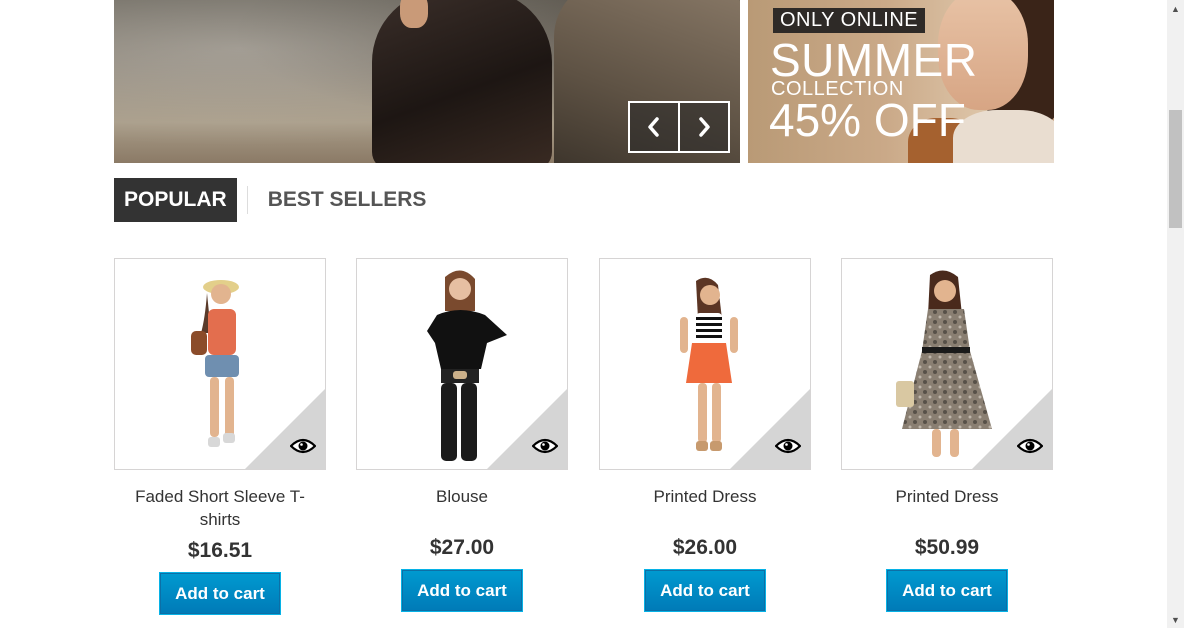 This screenshot has width=1184, height=628. What do you see at coordinates (1175, 619) in the screenshot?
I see `scroll-down-arrow-icon: ▼` at bounding box center [1175, 619].